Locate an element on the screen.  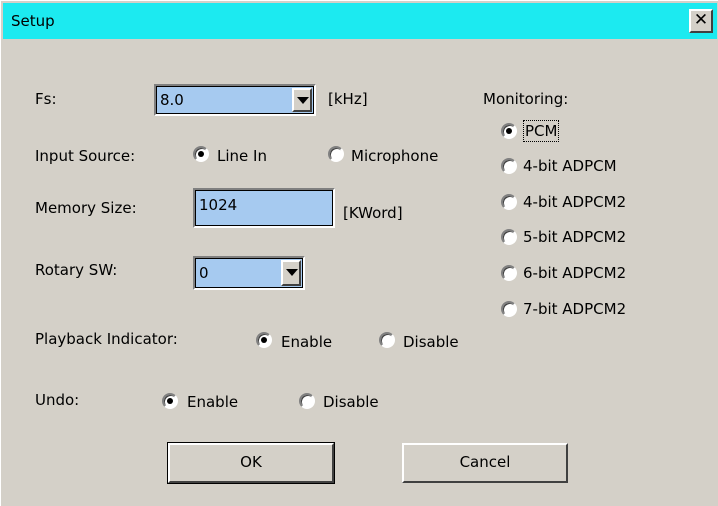
radio-monitoring-4bit-adpcm2-label: 4-bit ADPCM2 is located at coordinates (575, 202).